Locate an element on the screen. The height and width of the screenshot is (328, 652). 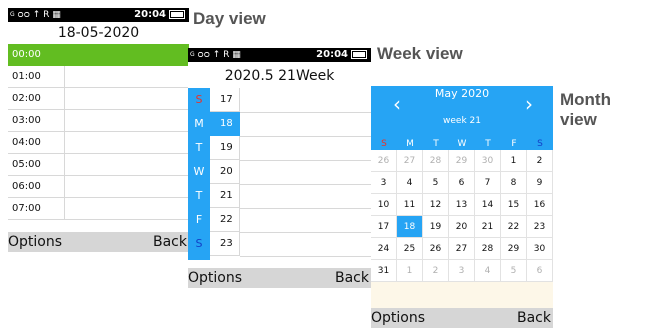
week-date: 19 is located at coordinates (225, 148).